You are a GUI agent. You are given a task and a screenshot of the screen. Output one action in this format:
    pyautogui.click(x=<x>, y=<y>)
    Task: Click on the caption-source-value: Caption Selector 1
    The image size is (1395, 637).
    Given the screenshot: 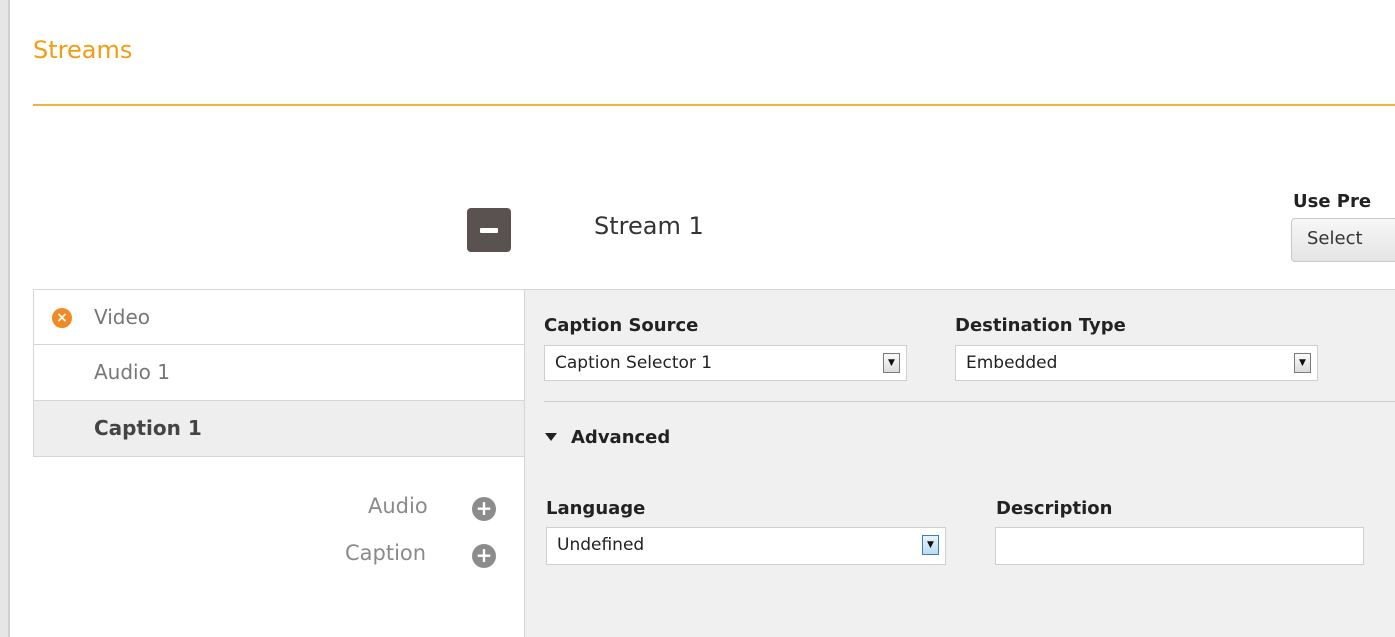 What is the action you would take?
    pyautogui.click(x=634, y=363)
    